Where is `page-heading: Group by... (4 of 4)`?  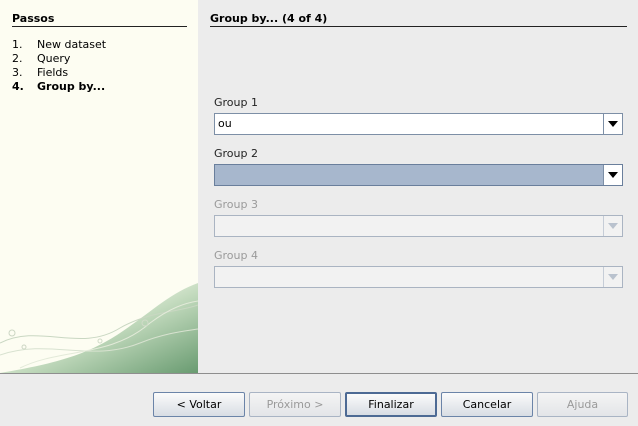 page-heading: Group by... (4 of 4) is located at coordinates (418, 19).